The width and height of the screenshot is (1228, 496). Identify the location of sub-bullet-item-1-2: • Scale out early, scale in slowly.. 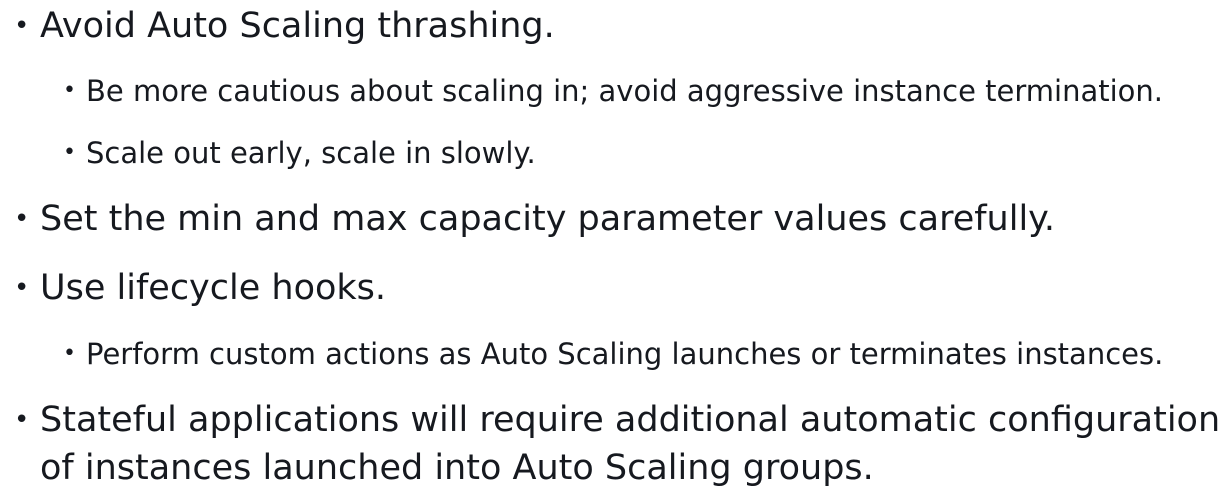
(299, 153).